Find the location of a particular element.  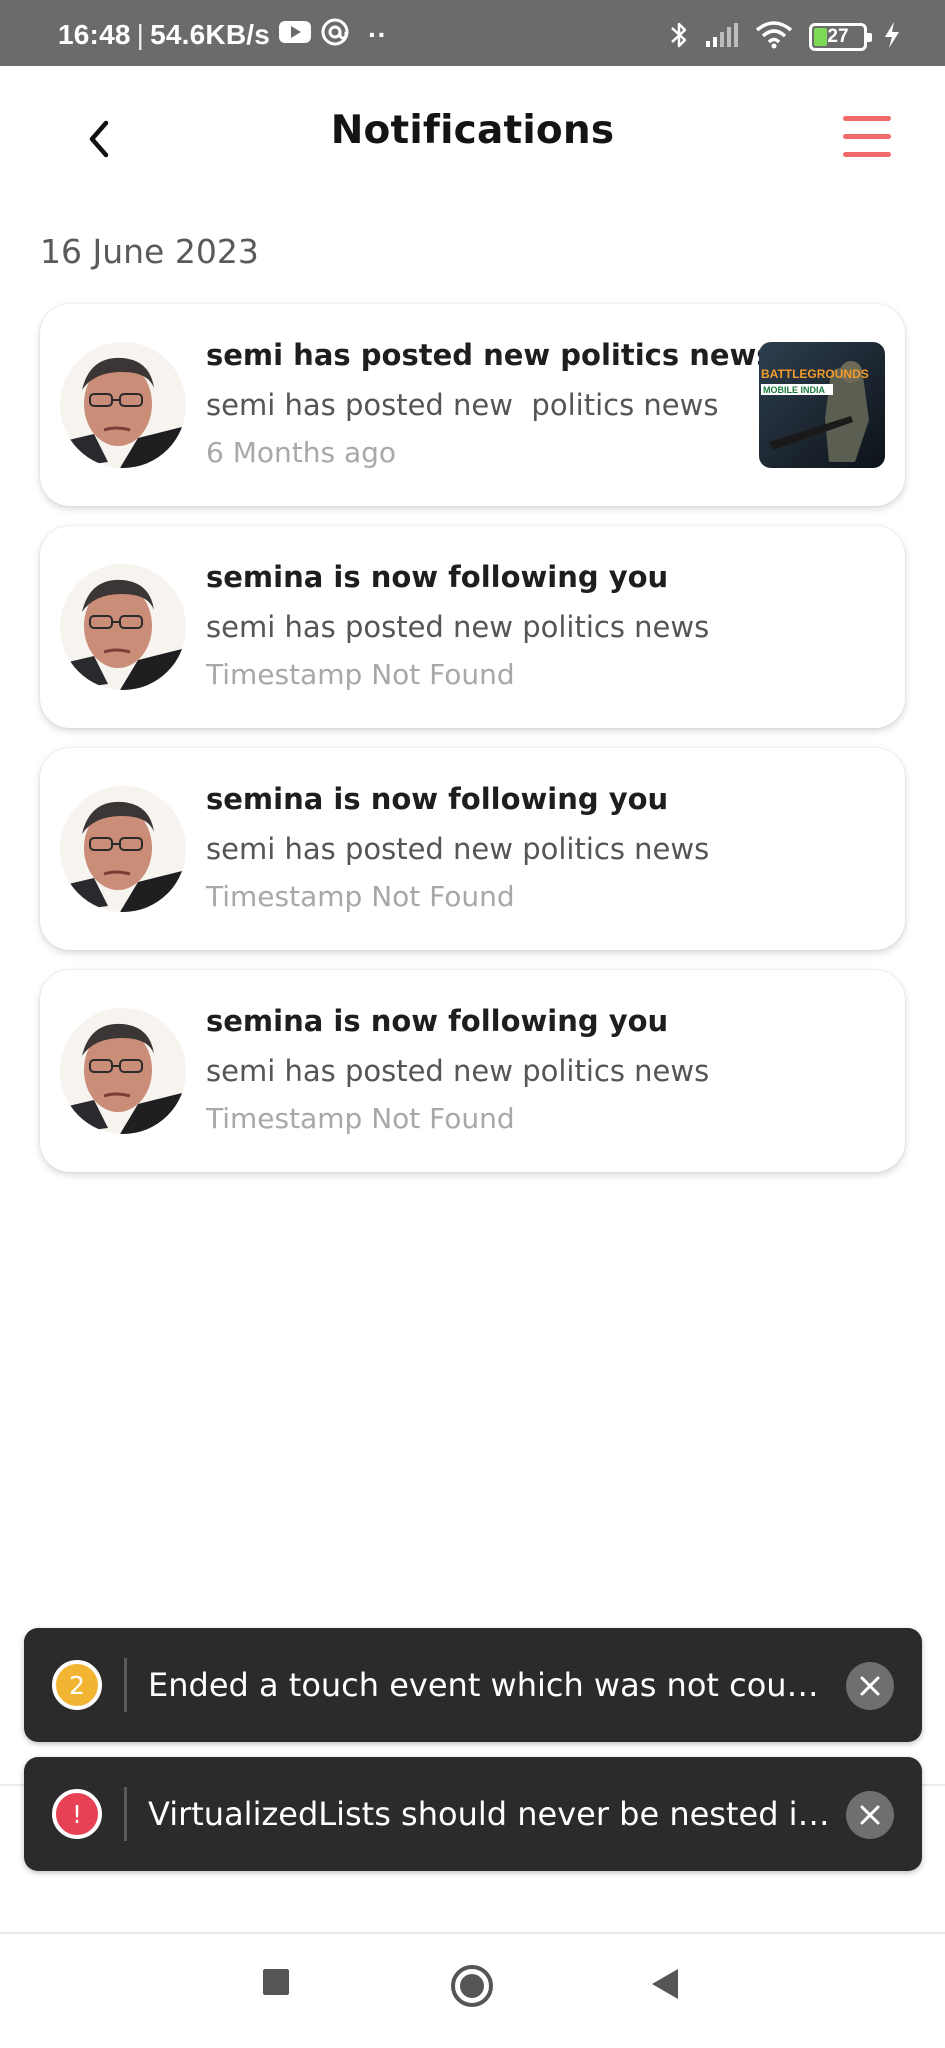

battery-indicator: 27 is located at coordinates (840, 37).